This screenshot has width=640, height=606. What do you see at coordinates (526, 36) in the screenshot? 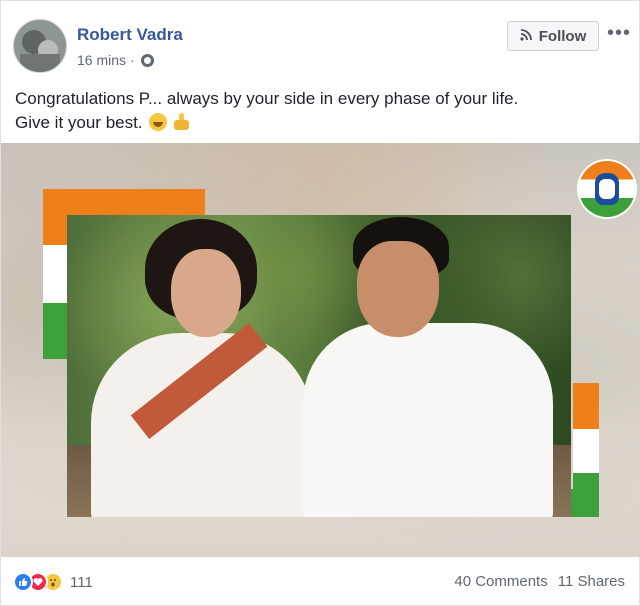
I see `rss-icon` at bounding box center [526, 36].